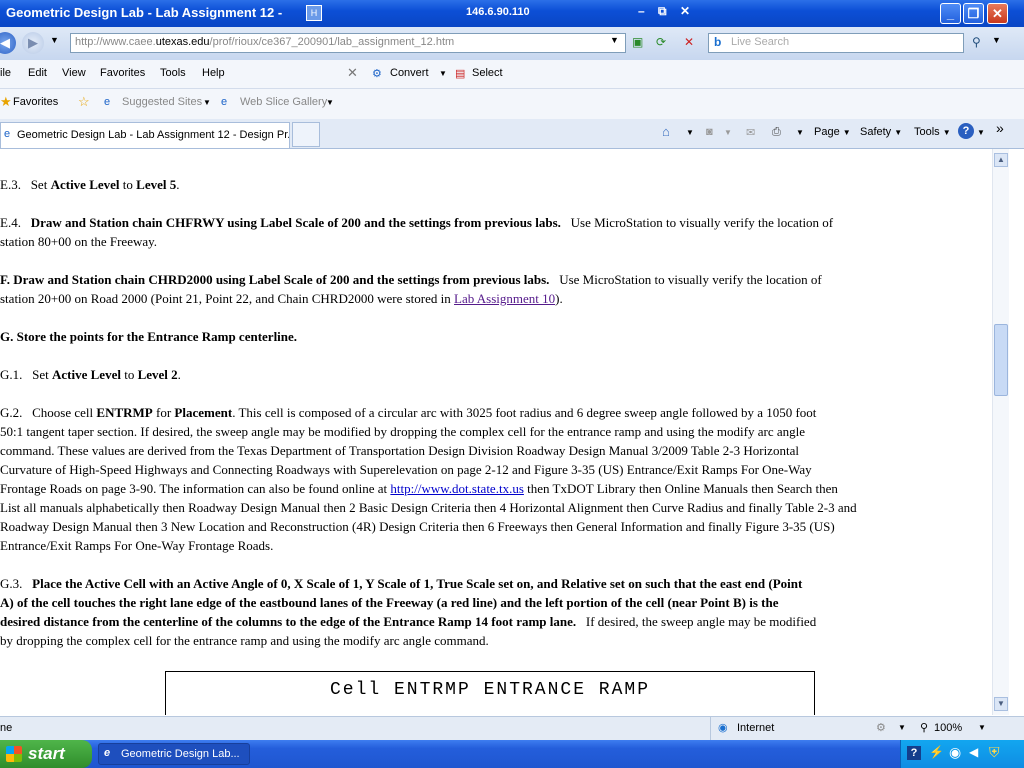  Describe the element at coordinates (122, 73) in the screenshot. I see `menu-favorites: Favorites` at that location.